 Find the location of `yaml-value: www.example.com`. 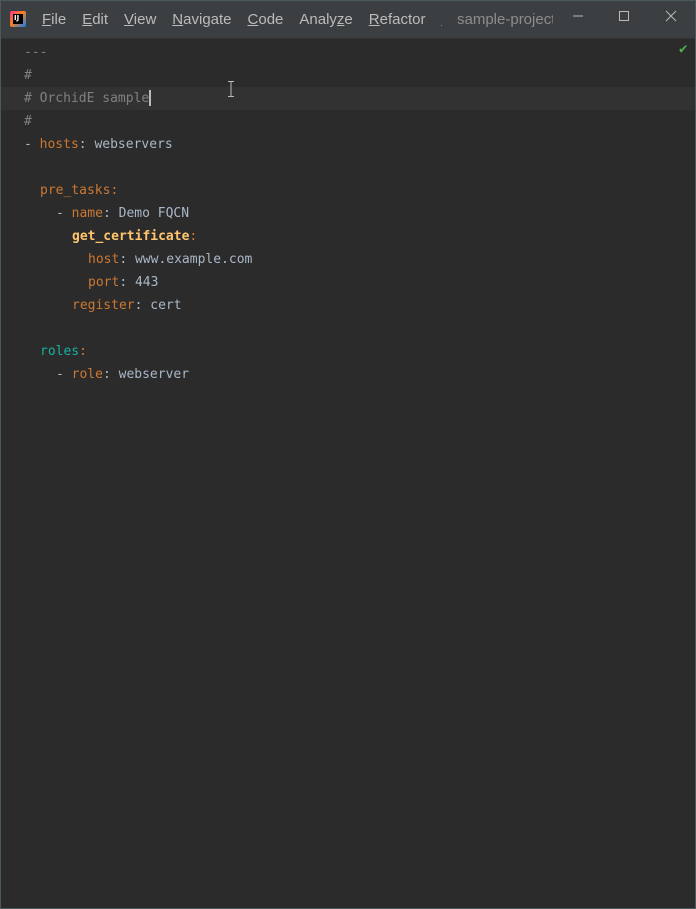

yaml-value: www.example.com is located at coordinates (193, 259).